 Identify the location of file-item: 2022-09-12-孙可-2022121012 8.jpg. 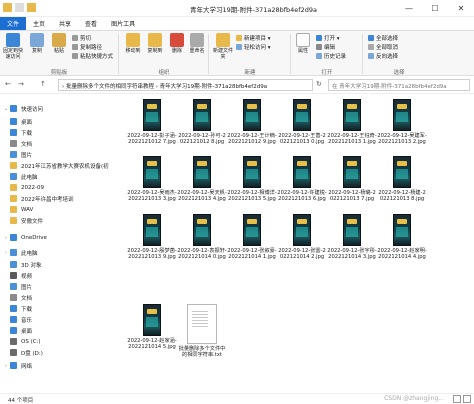
(202, 122).